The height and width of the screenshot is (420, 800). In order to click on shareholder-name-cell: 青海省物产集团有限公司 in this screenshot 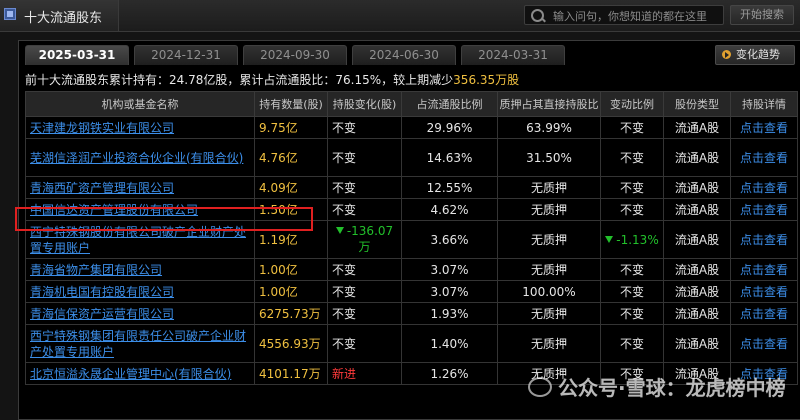, I will do `click(140, 269)`.